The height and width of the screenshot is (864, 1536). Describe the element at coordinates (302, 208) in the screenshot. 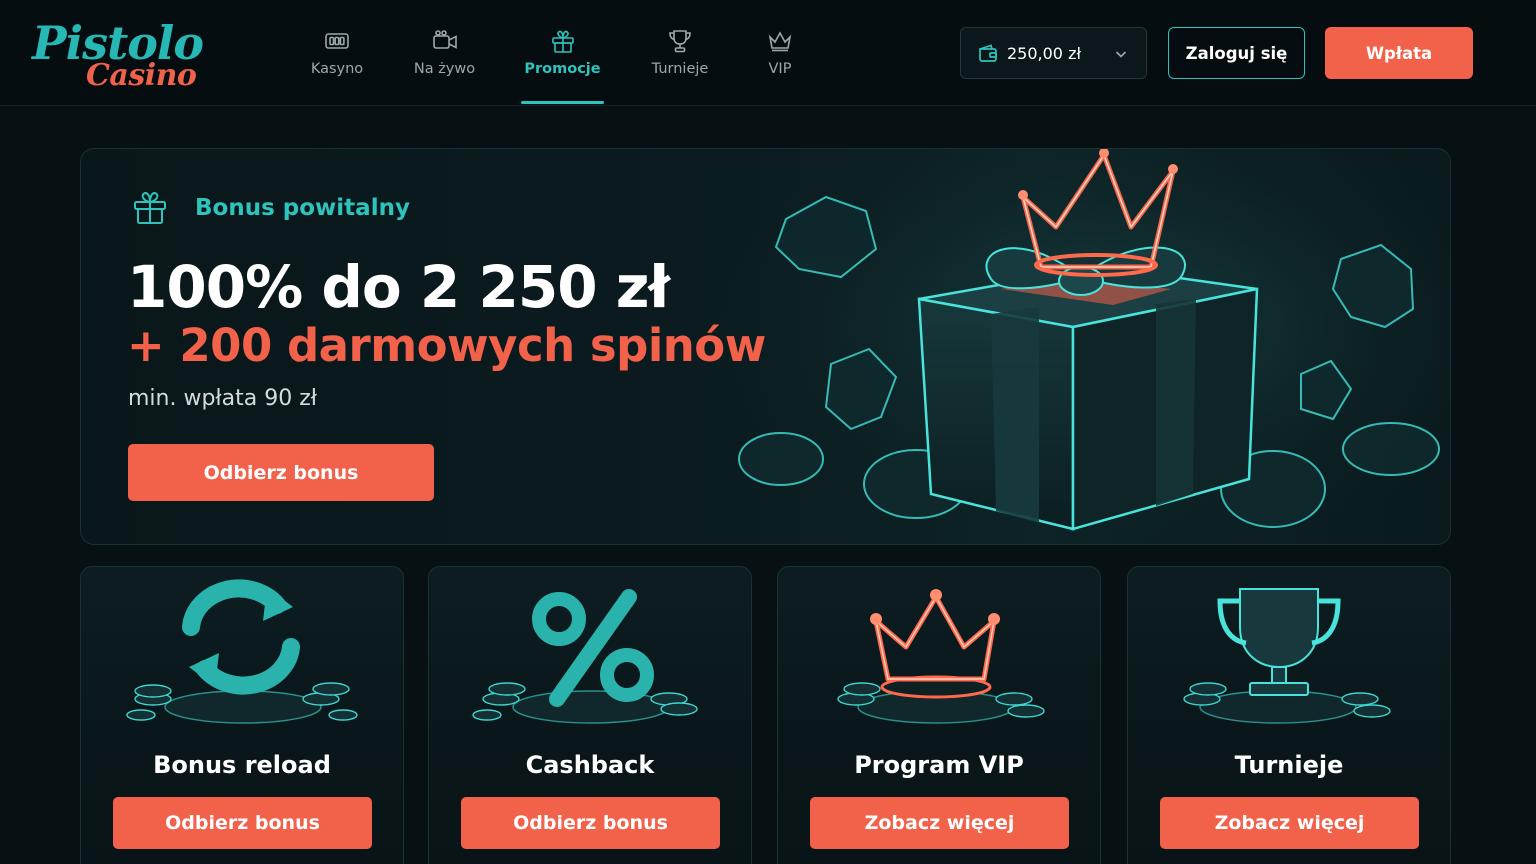

I see `hero-tag-label: Bonus powitalny` at that location.